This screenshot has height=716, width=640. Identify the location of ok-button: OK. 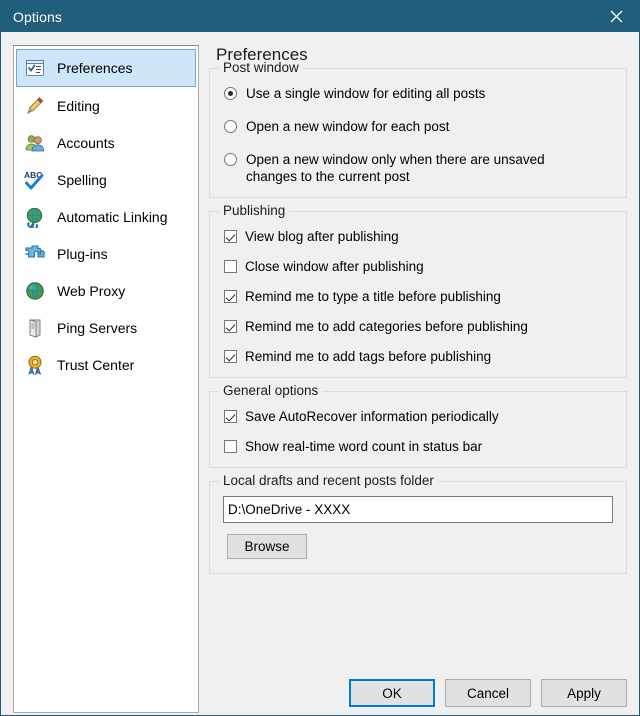
(392, 693).